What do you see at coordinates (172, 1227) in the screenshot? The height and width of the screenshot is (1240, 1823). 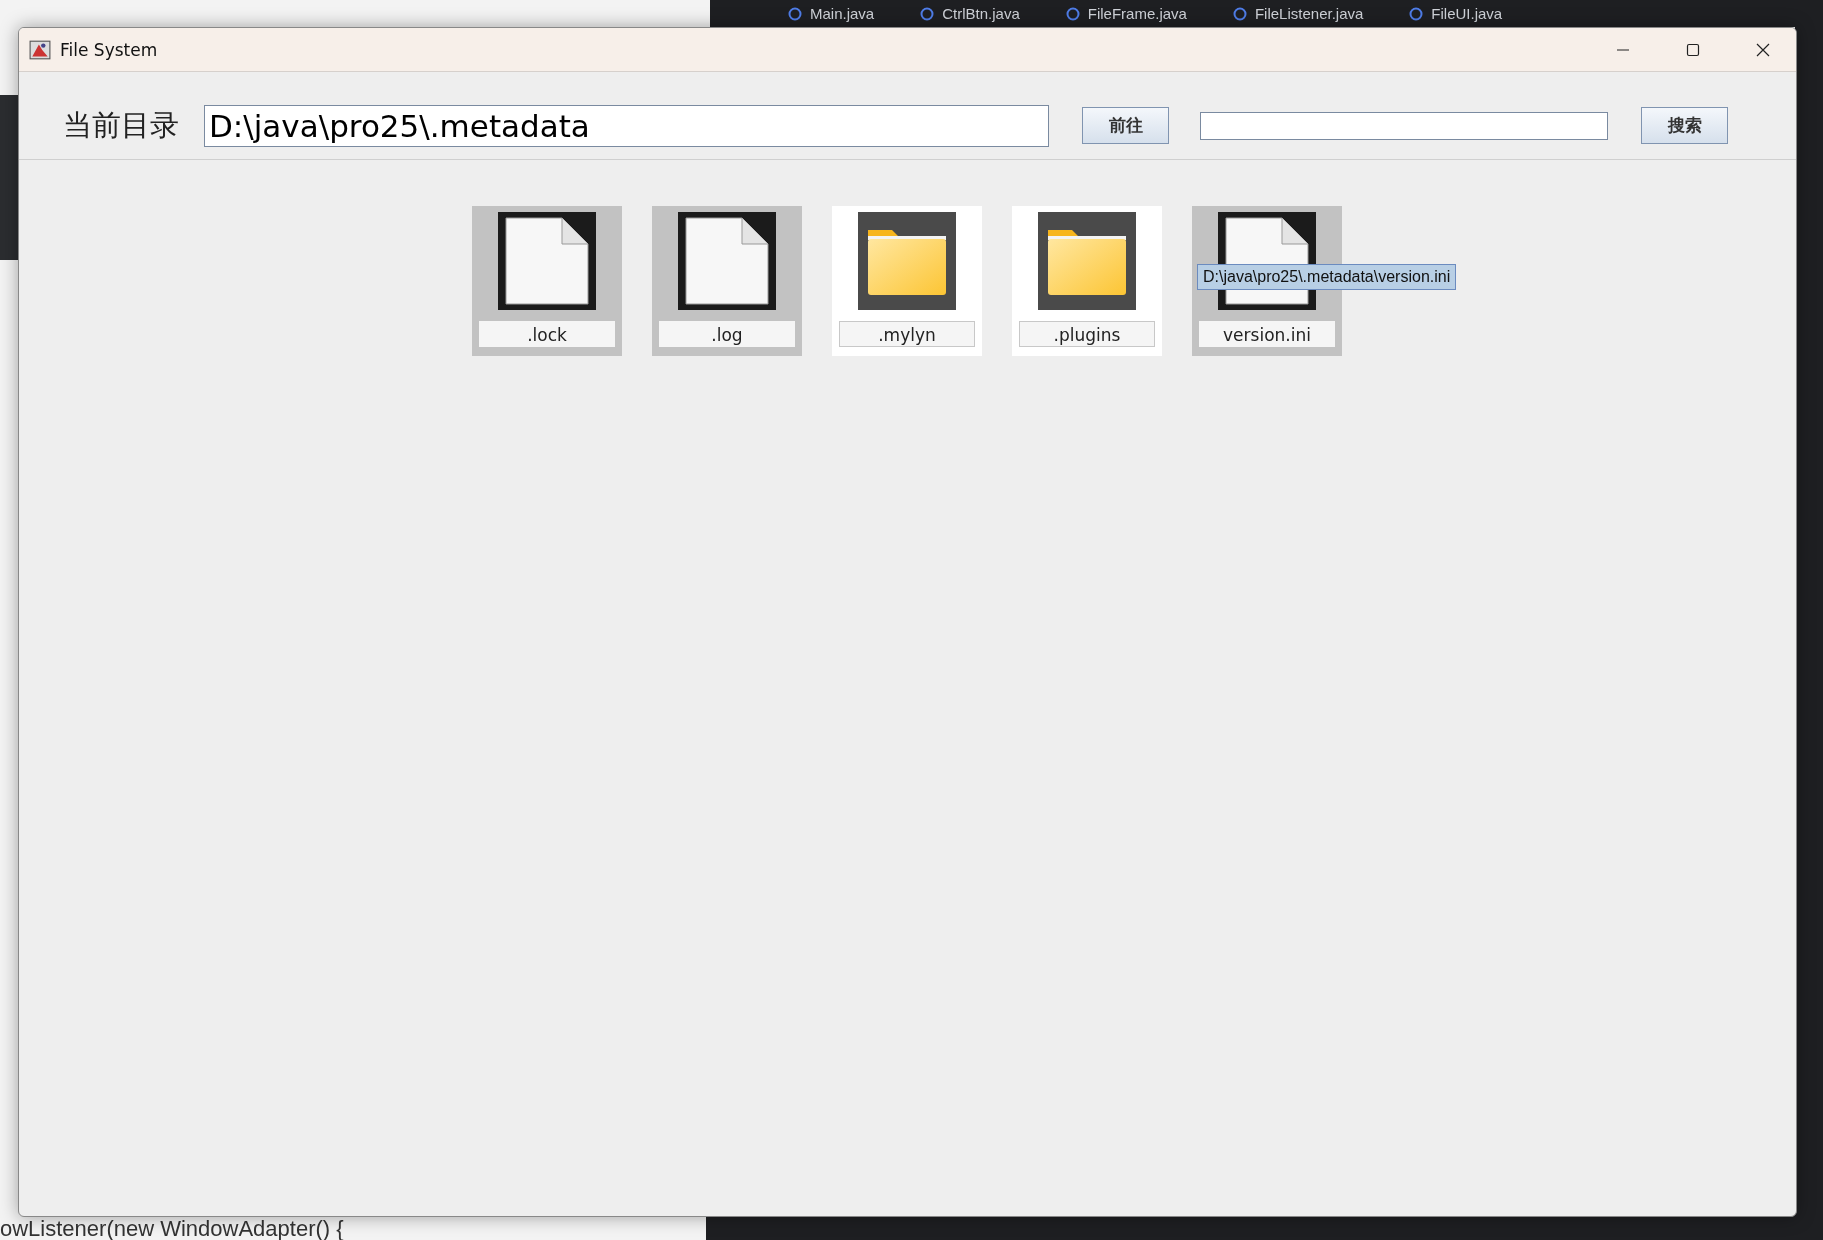 I see `code-line: owListener(new WindowAdapter() {` at bounding box center [172, 1227].